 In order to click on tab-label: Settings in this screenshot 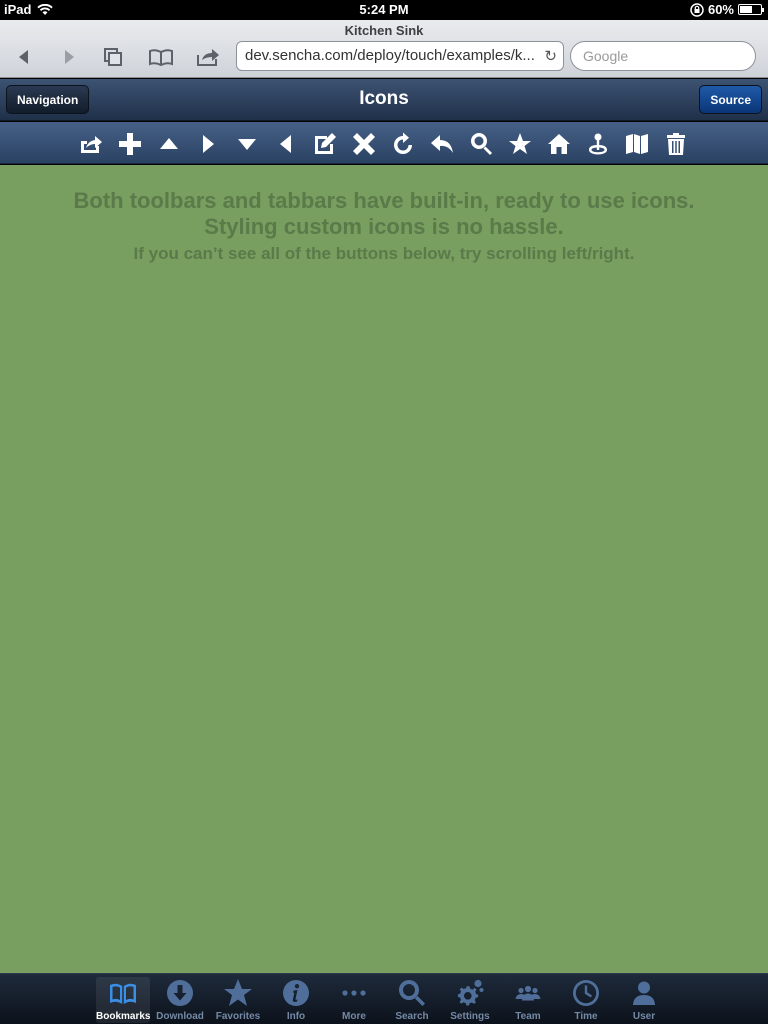, I will do `click(470, 1016)`.